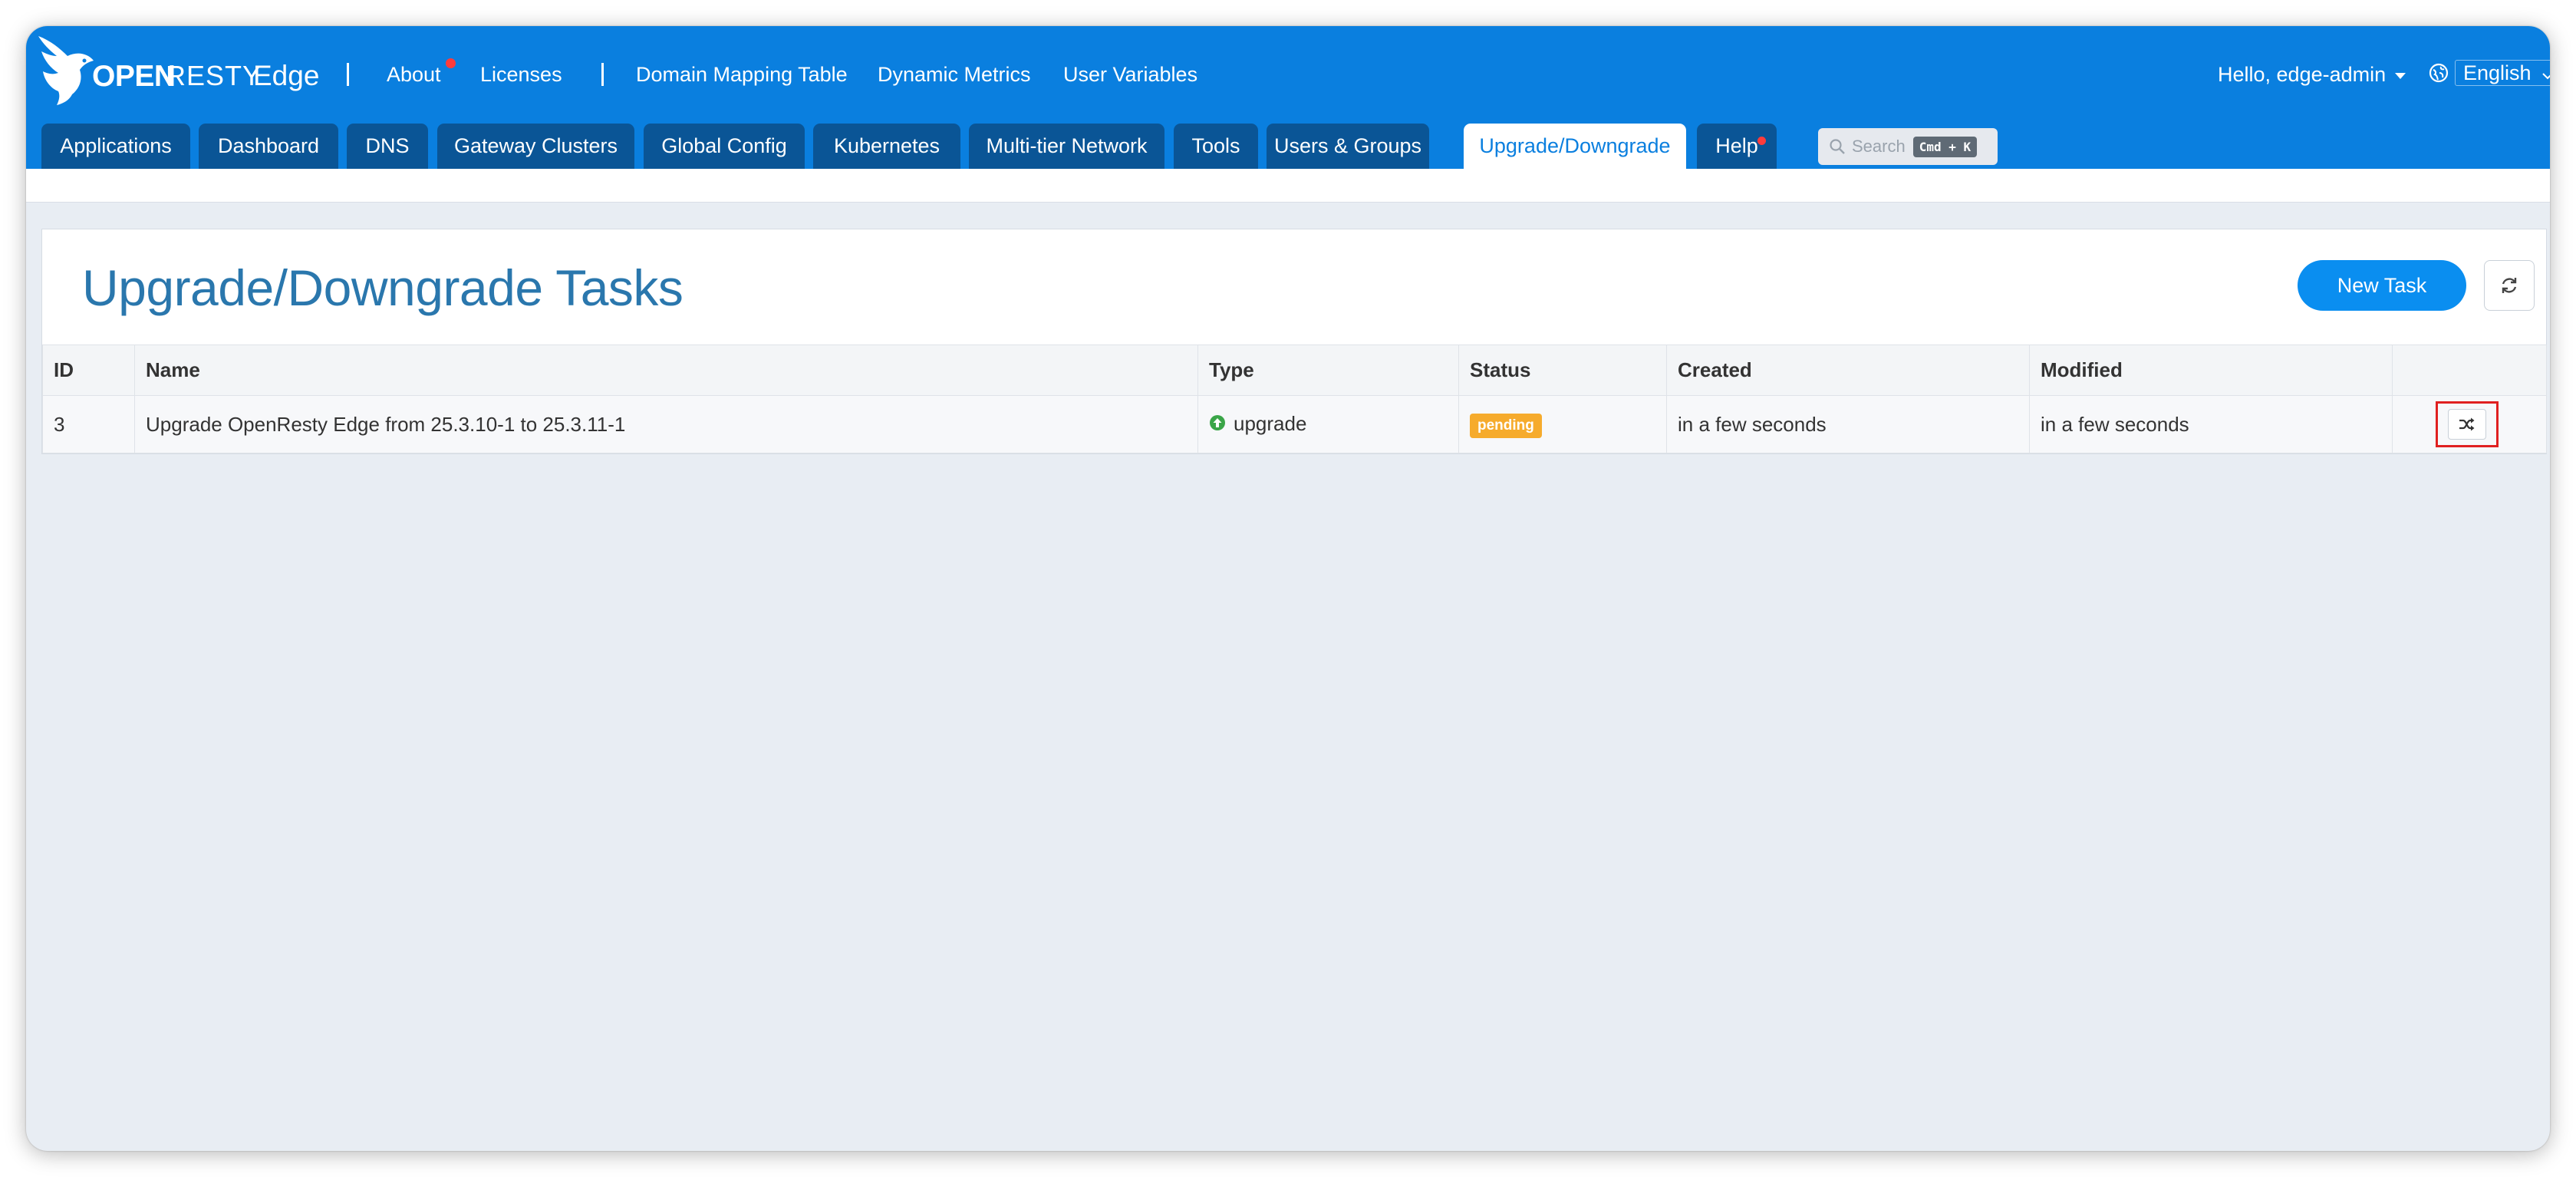 This screenshot has width=2576, height=1177. Describe the element at coordinates (886, 146) in the screenshot. I see `tab-kubernetes: Kubernetes` at that location.